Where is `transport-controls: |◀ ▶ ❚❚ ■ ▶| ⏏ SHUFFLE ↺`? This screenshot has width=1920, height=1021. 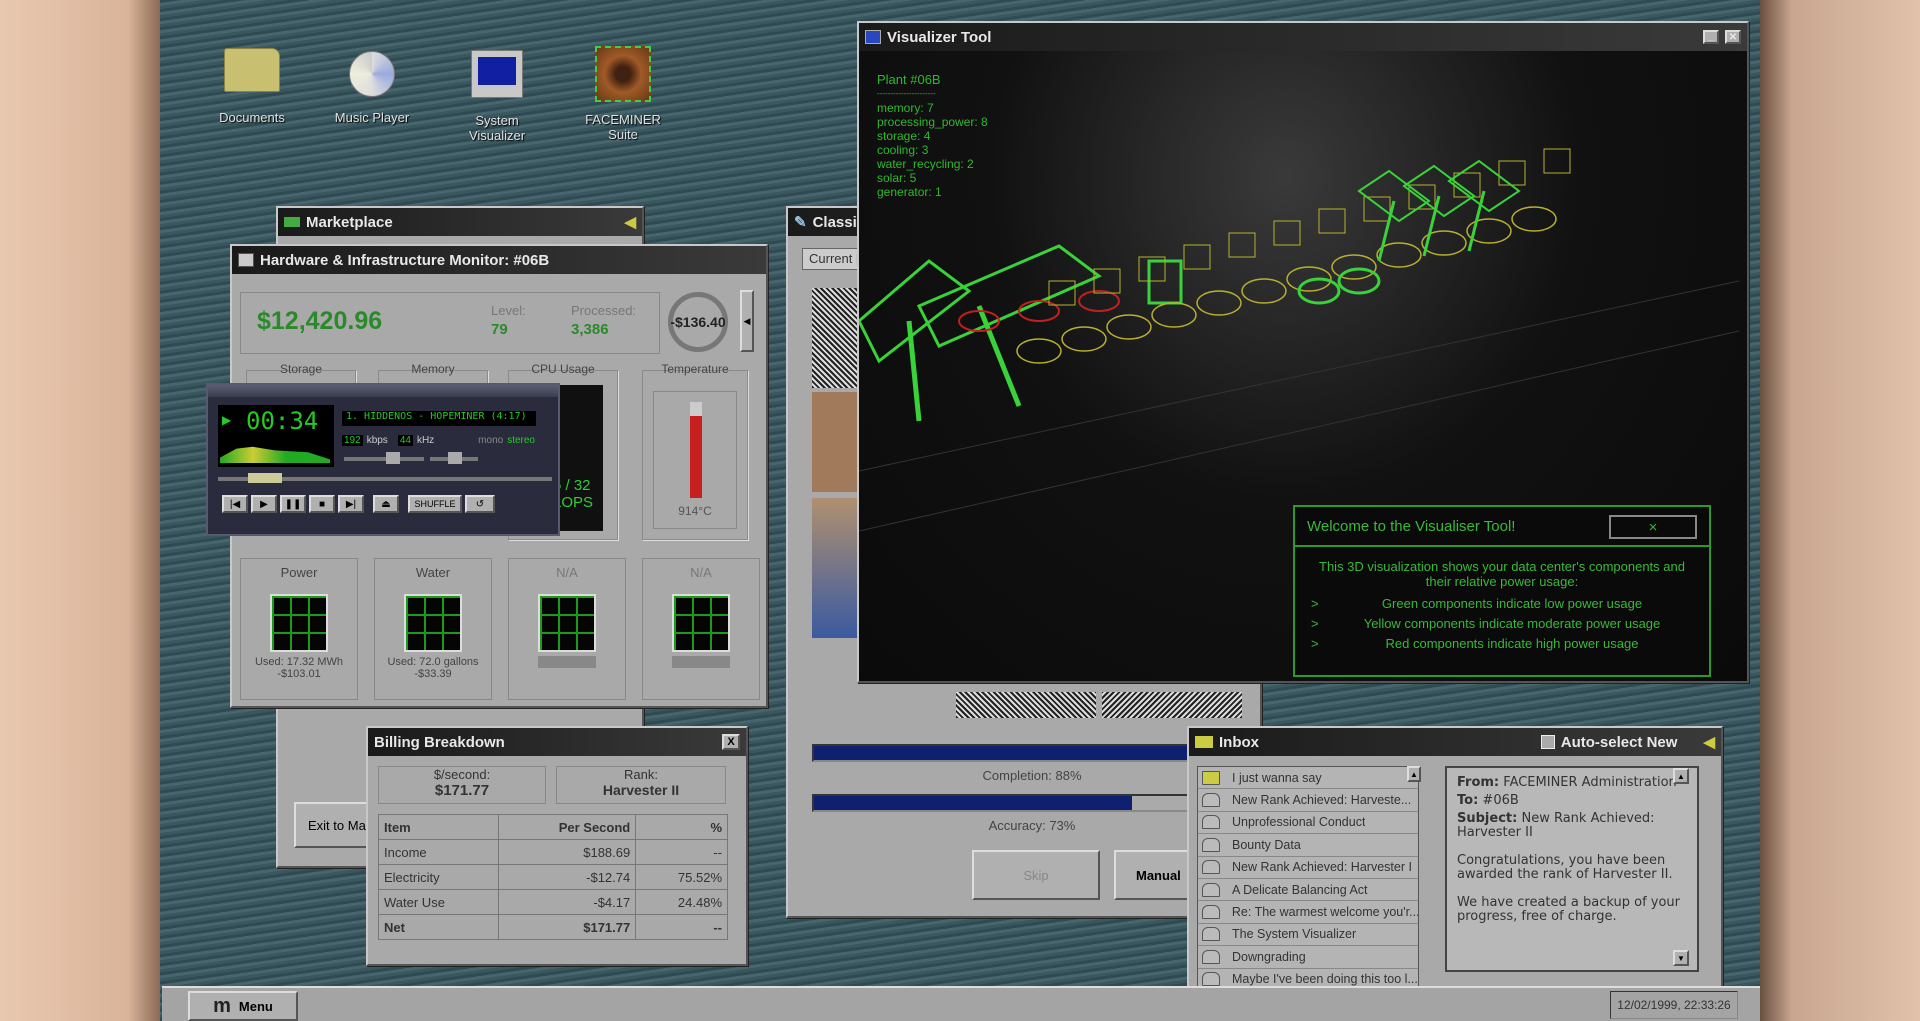 transport-controls: |◀ ▶ ❚❚ ■ ▶| ⏏ SHUFFLE ↺ is located at coordinates (358, 504).